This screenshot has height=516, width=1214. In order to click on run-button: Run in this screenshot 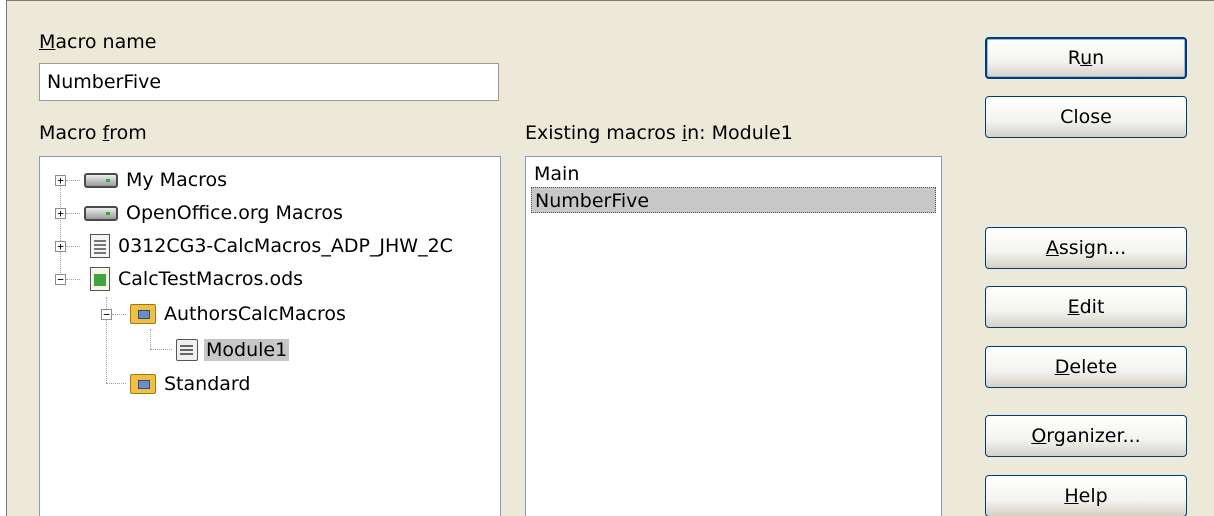, I will do `click(1086, 58)`.